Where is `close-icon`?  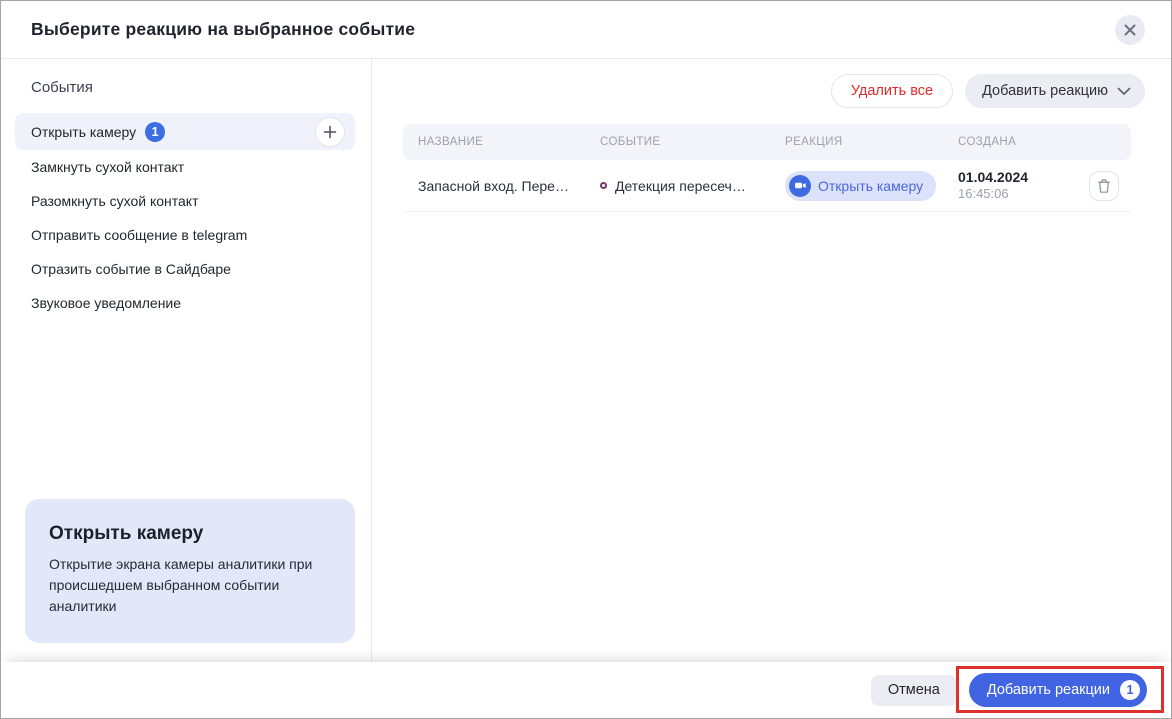 close-icon is located at coordinates (1130, 30).